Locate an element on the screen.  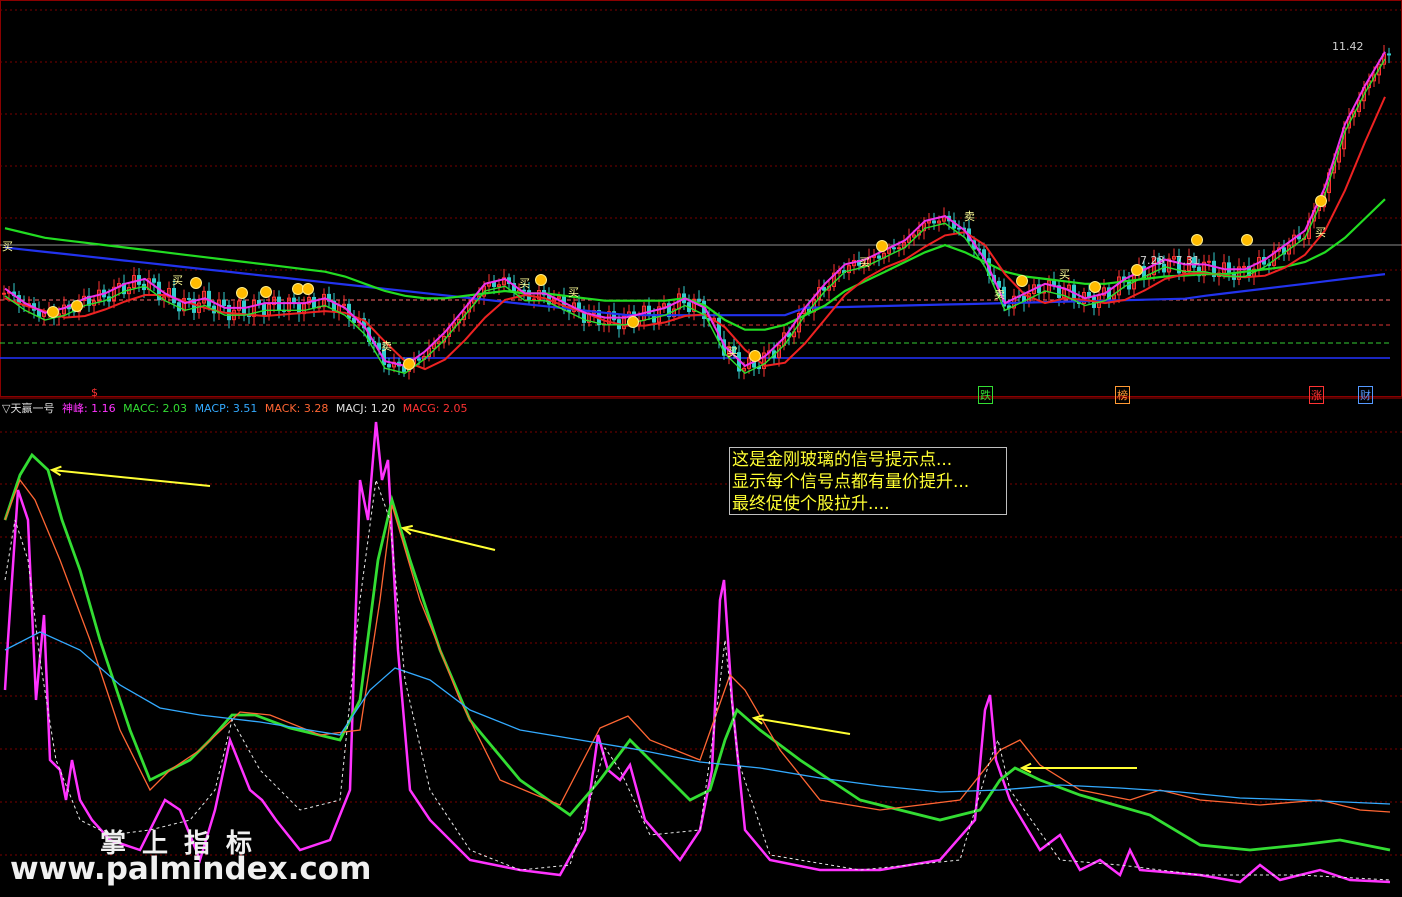
tag-bang: 榜 is located at coordinates (1122, 395).